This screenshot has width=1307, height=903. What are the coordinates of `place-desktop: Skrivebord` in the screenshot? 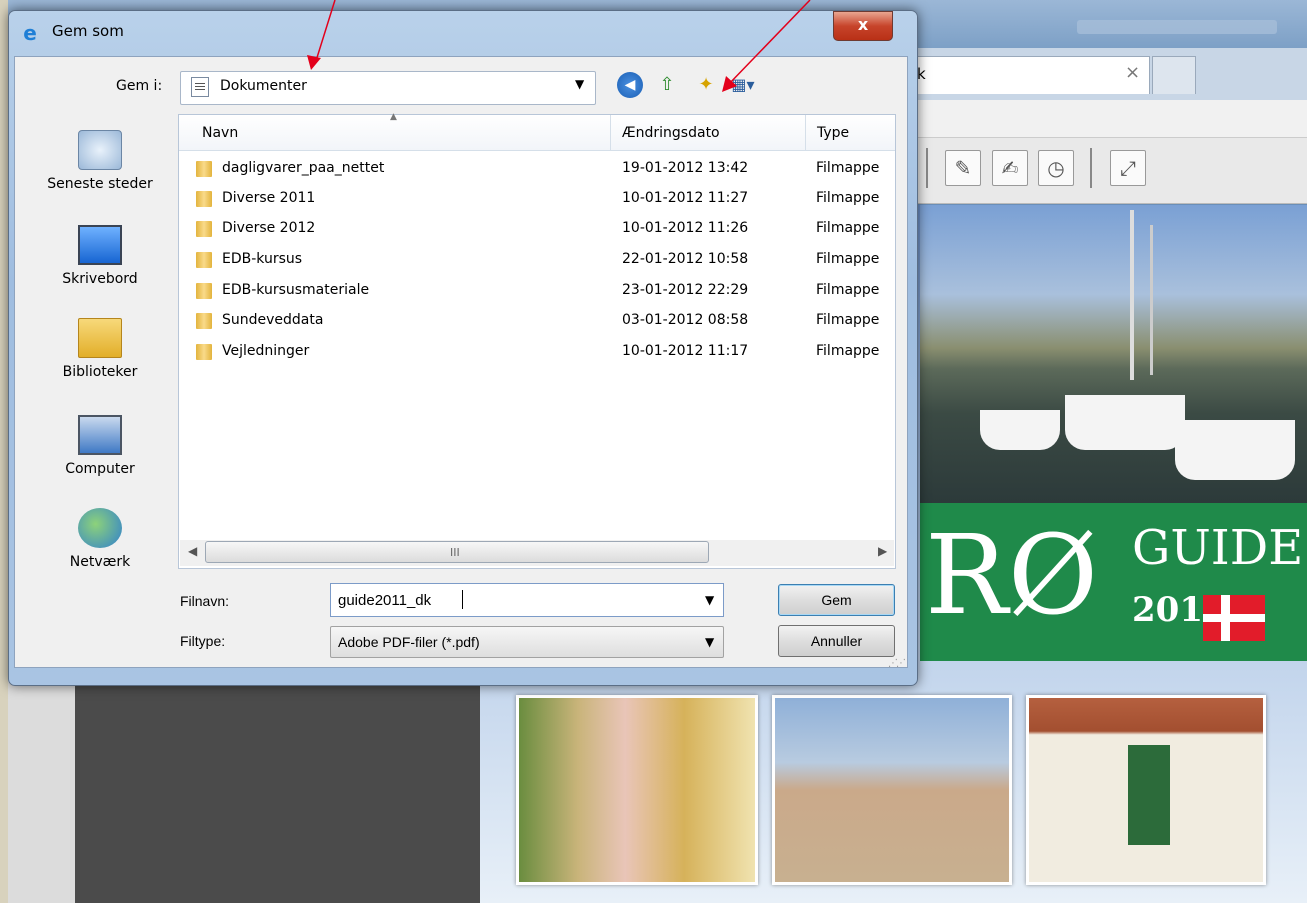 It's located at (100, 256).